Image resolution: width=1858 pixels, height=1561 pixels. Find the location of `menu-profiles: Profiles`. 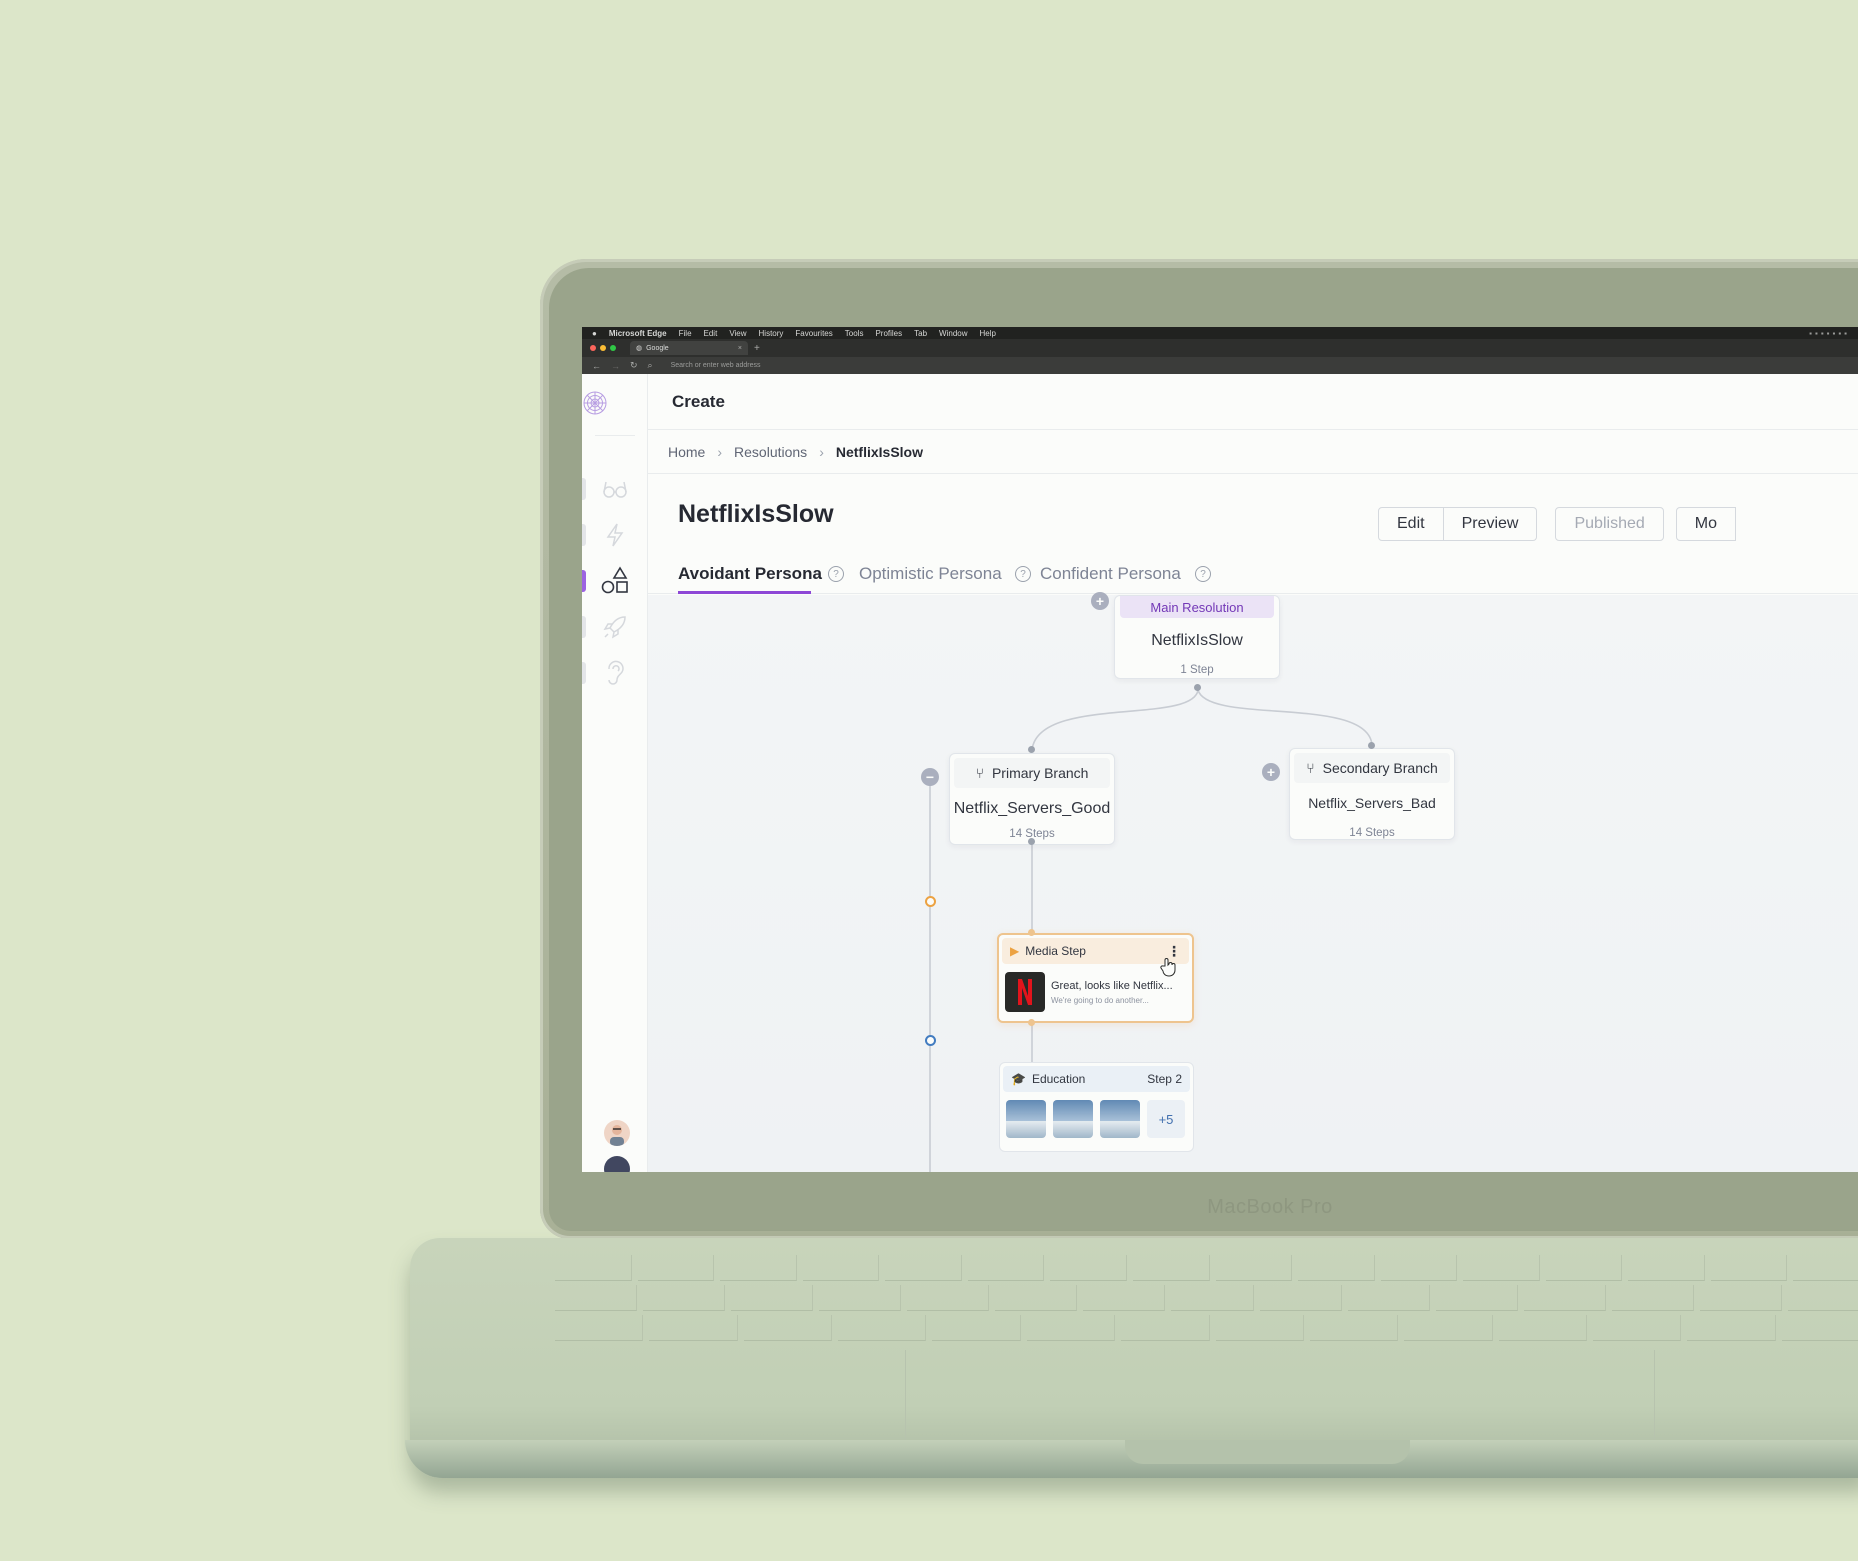

menu-profiles: Profiles is located at coordinates (888, 333).